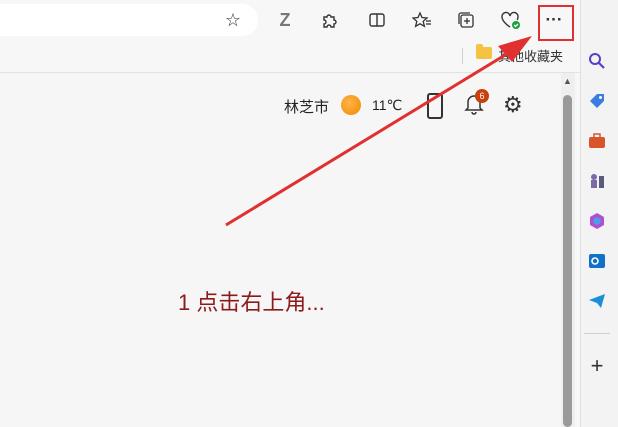 The width and height of the screenshot is (618, 427). What do you see at coordinates (484, 51) in the screenshot?
I see `folder-icon` at bounding box center [484, 51].